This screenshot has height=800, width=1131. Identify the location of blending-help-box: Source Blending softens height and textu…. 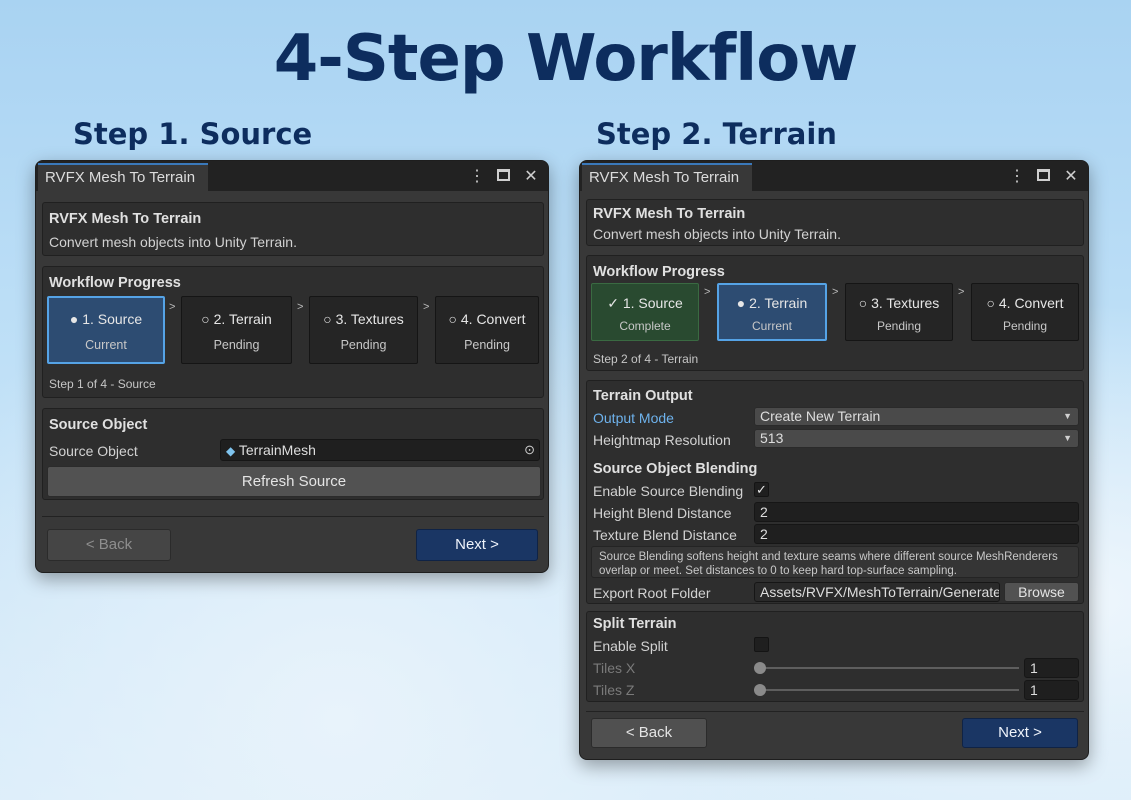
(835, 562).